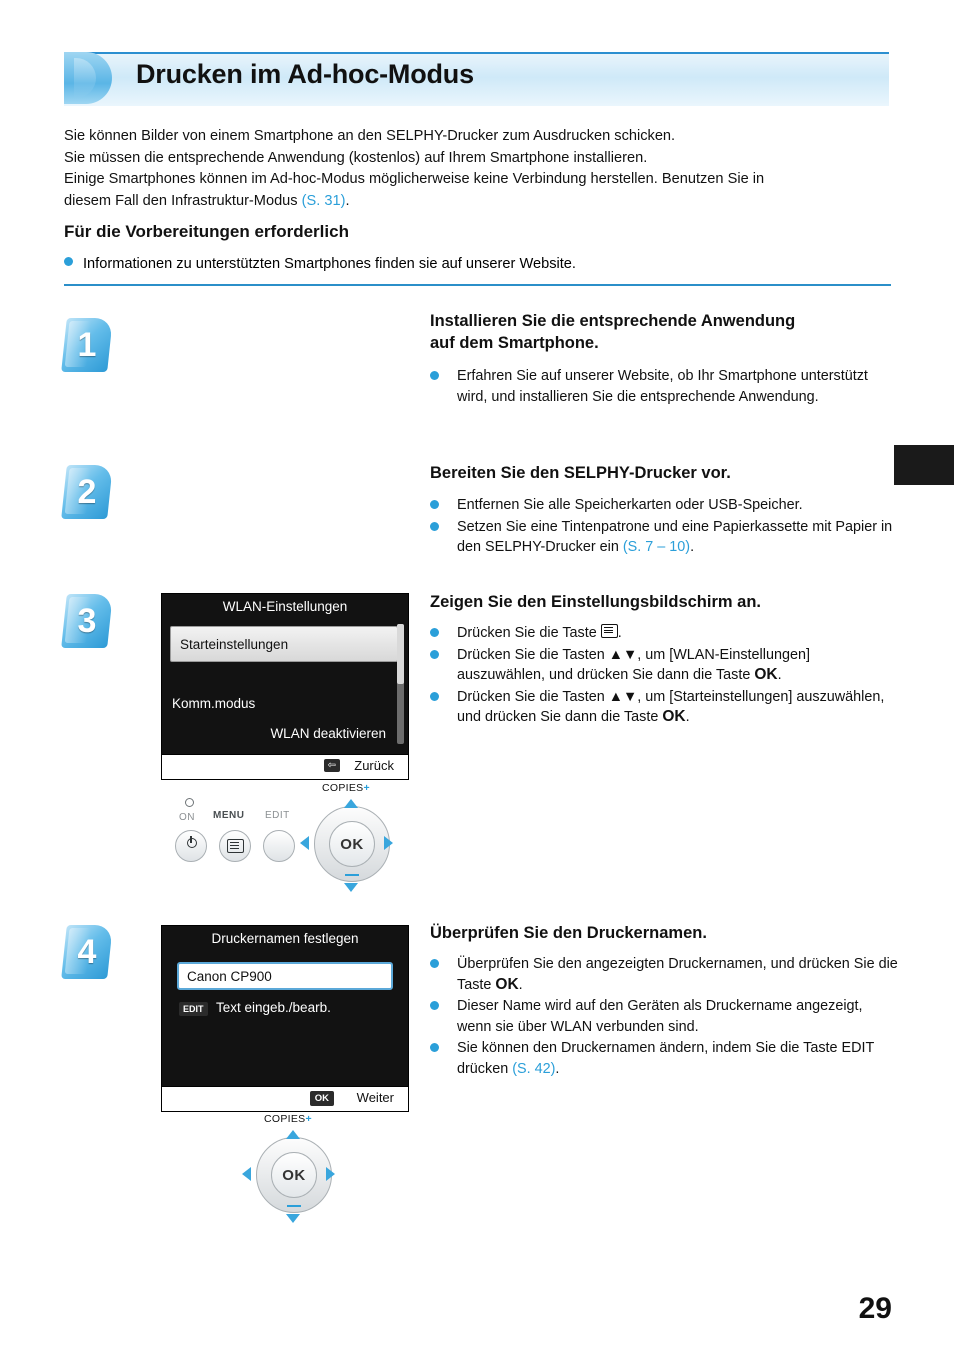 This screenshot has height=1354, width=954. I want to click on ok-button-1: OK, so click(352, 844).